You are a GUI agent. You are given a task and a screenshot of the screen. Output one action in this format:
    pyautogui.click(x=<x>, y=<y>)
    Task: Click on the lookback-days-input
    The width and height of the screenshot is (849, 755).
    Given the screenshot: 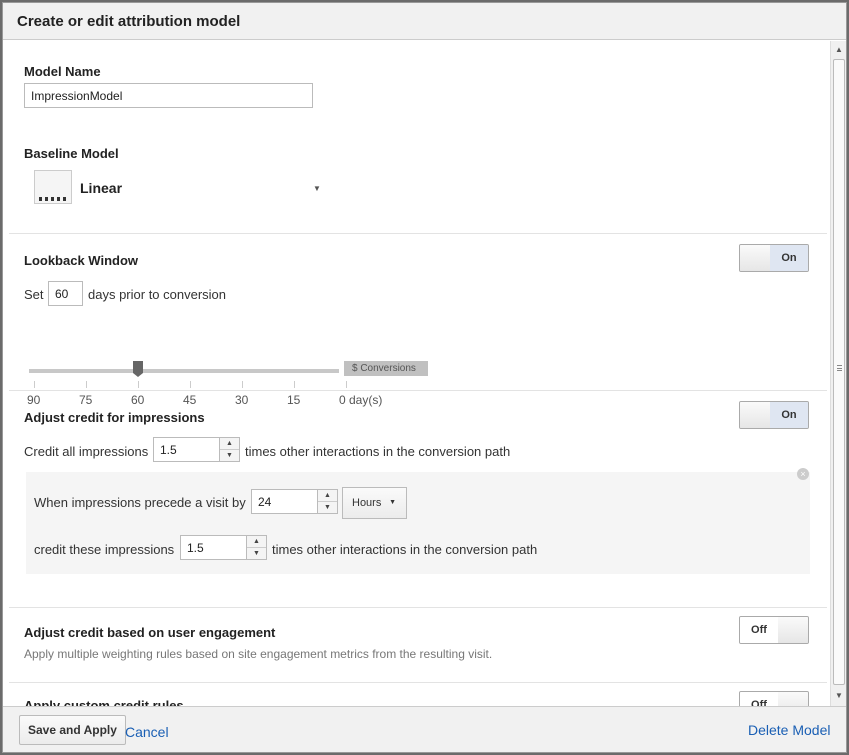 What is the action you would take?
    pyautogui.click(x=65, y=293)
    